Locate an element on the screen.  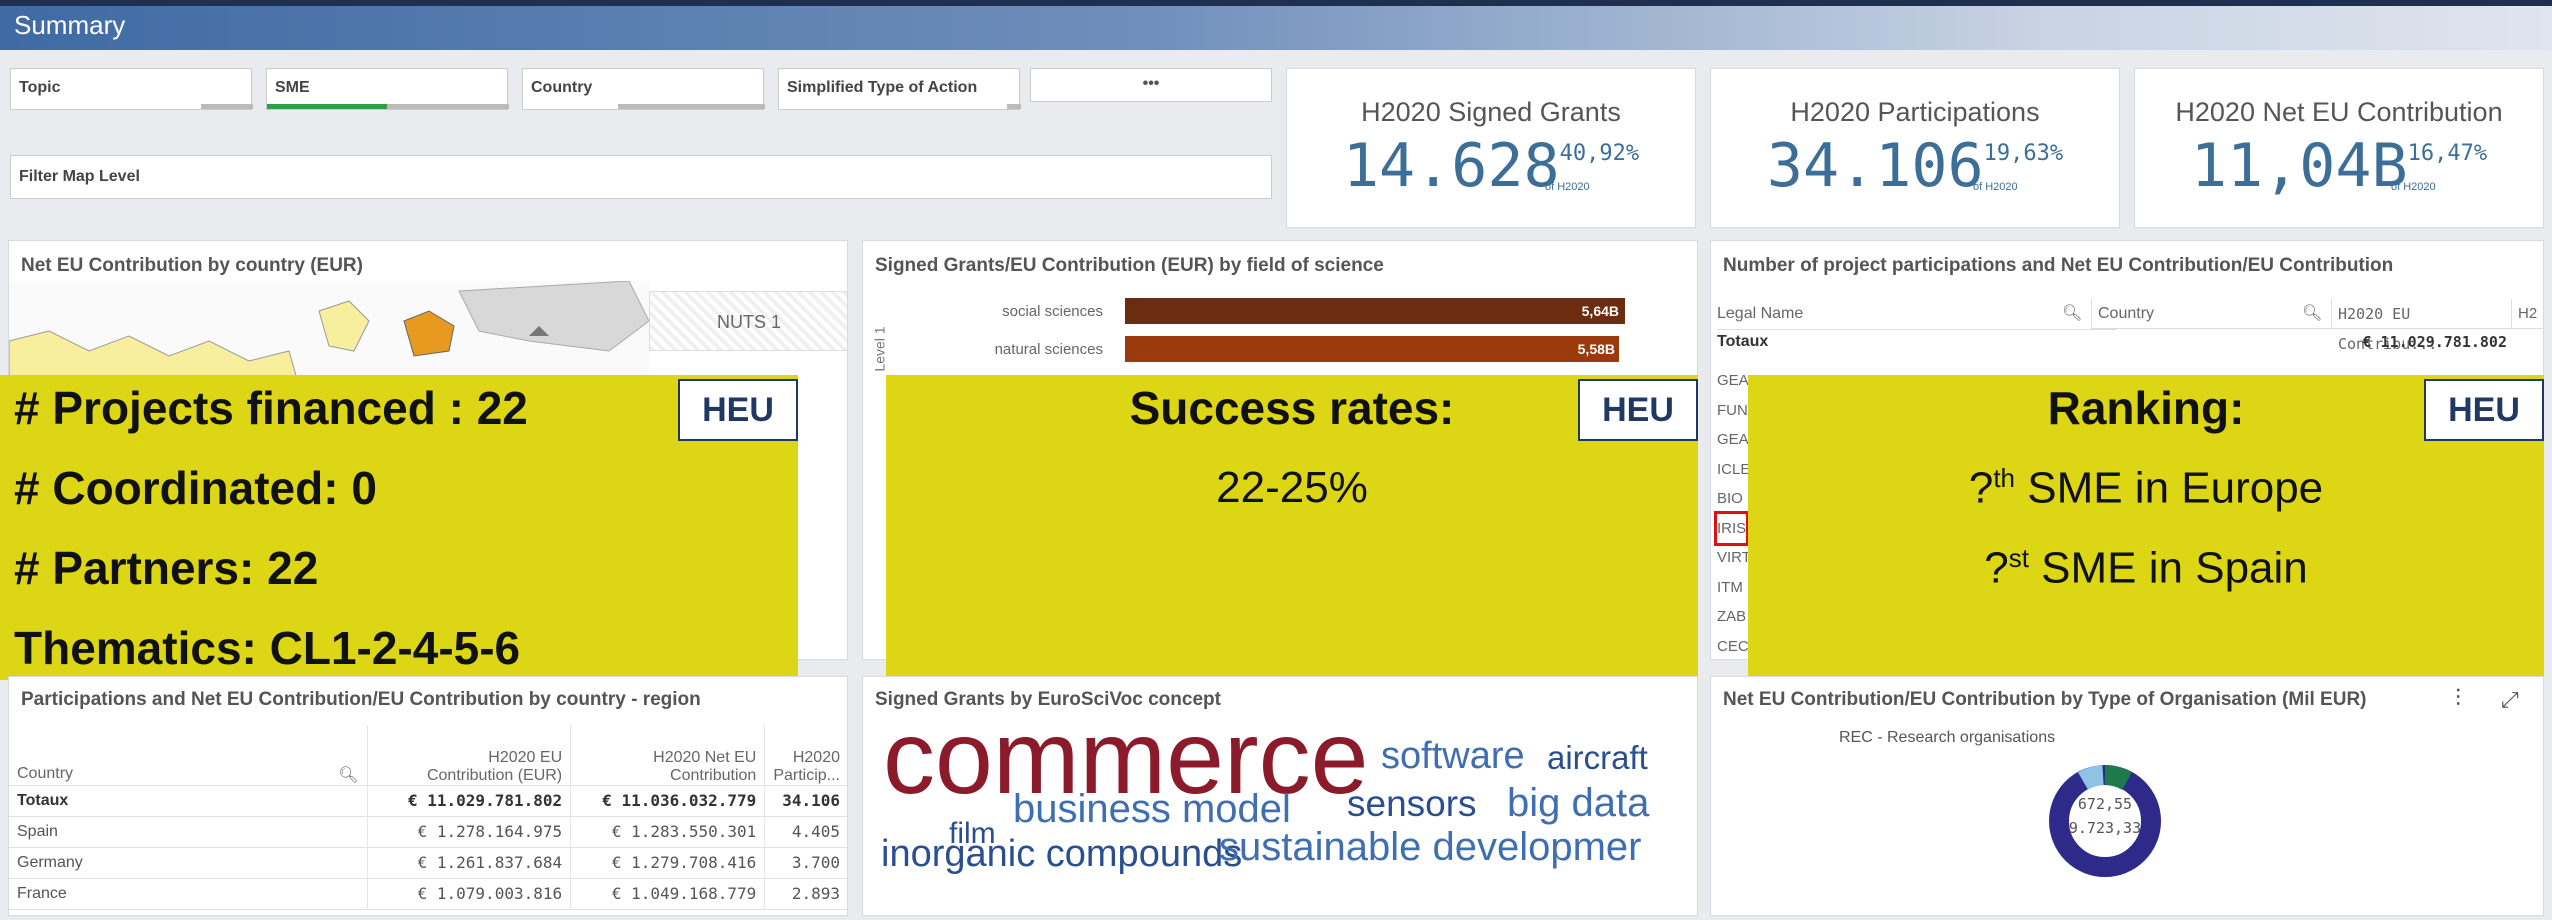
filter-sme-bar is located at coordinates (448, 106).